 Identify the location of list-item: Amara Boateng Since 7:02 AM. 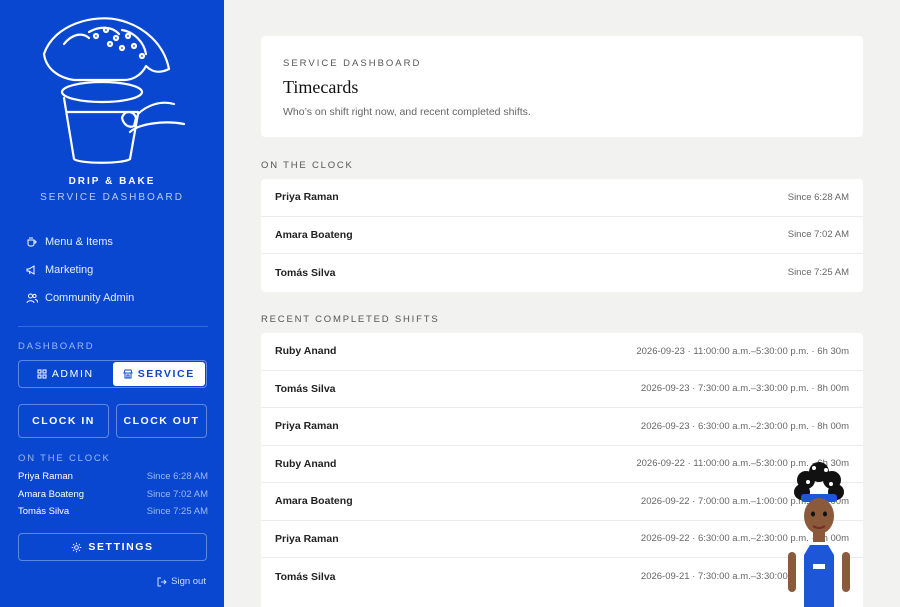
(113, 498).